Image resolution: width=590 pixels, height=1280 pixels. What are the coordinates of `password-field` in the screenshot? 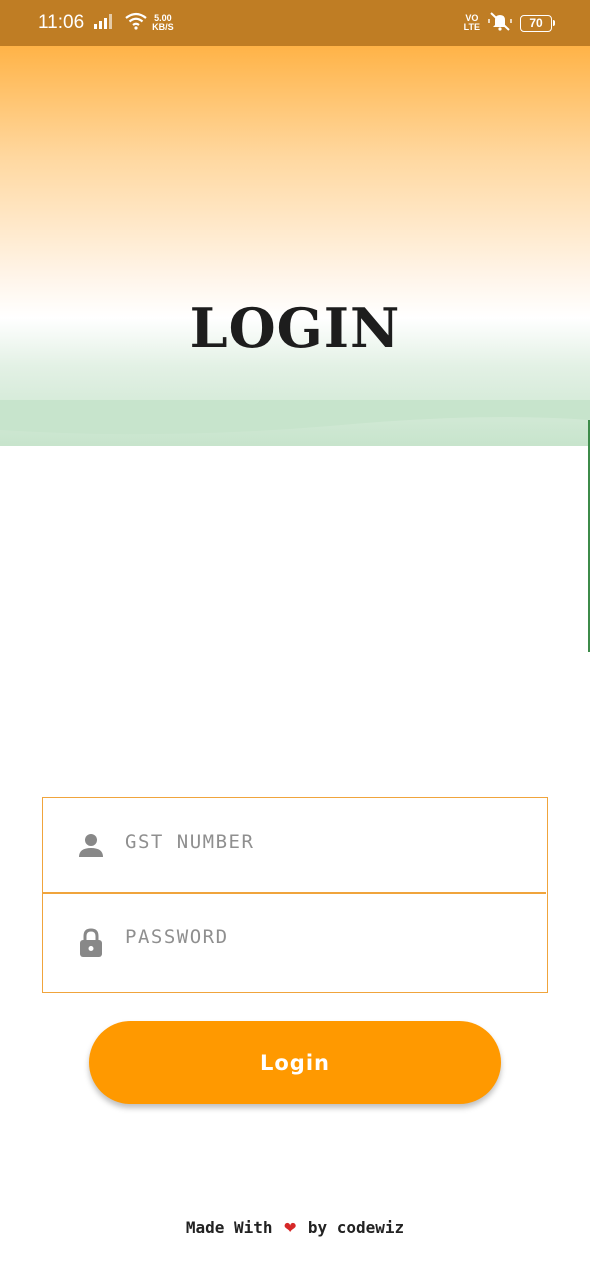 It's located at (294, 943).